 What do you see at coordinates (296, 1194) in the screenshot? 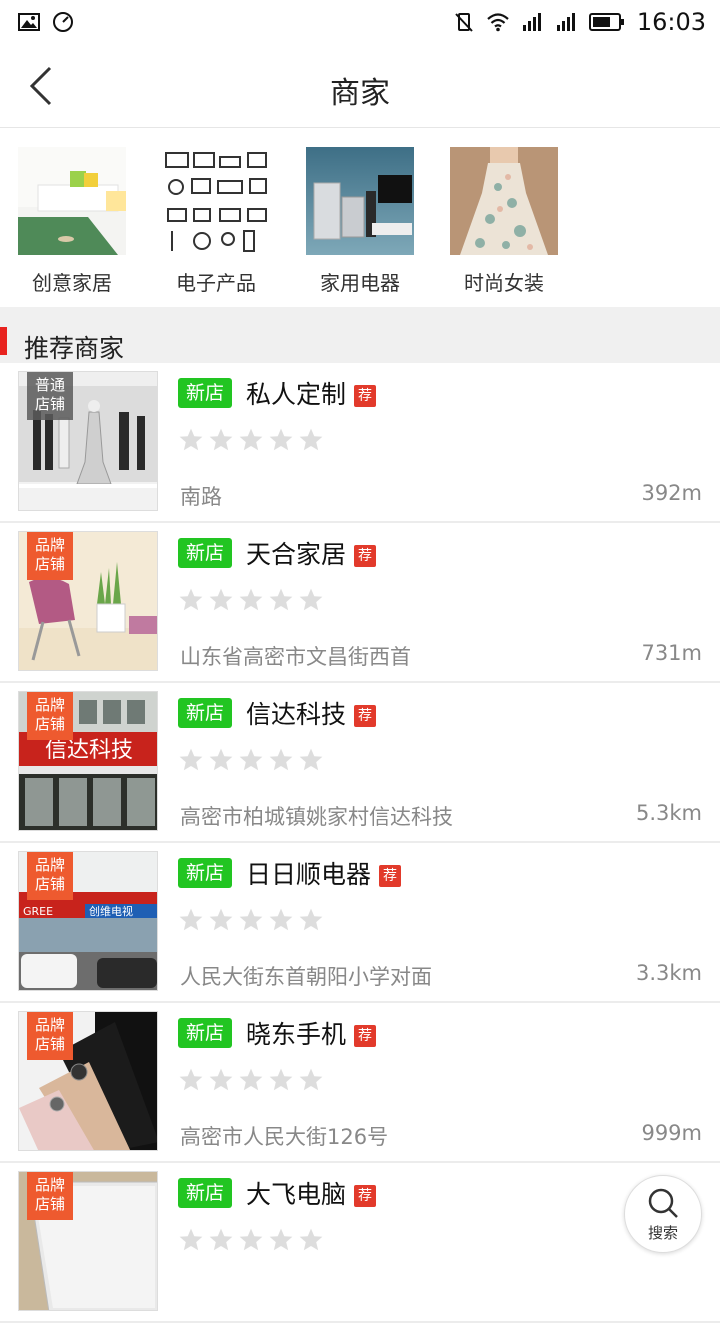
I see `store-name-text: 大飞电脑` at bounding box center [296, 1194].